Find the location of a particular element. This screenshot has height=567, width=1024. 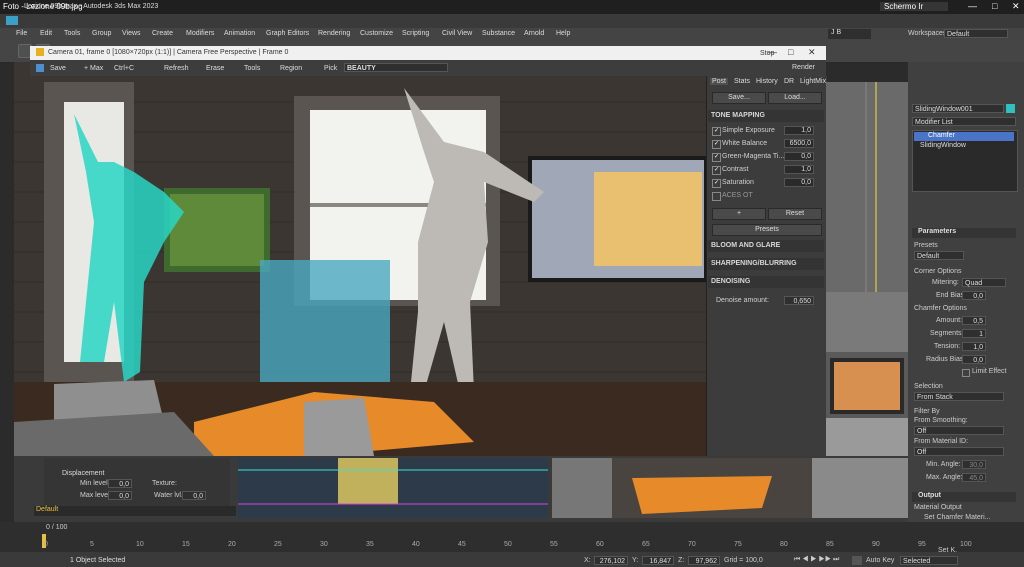

menu-rendering: Rendering is located at coordinates (334, 33).